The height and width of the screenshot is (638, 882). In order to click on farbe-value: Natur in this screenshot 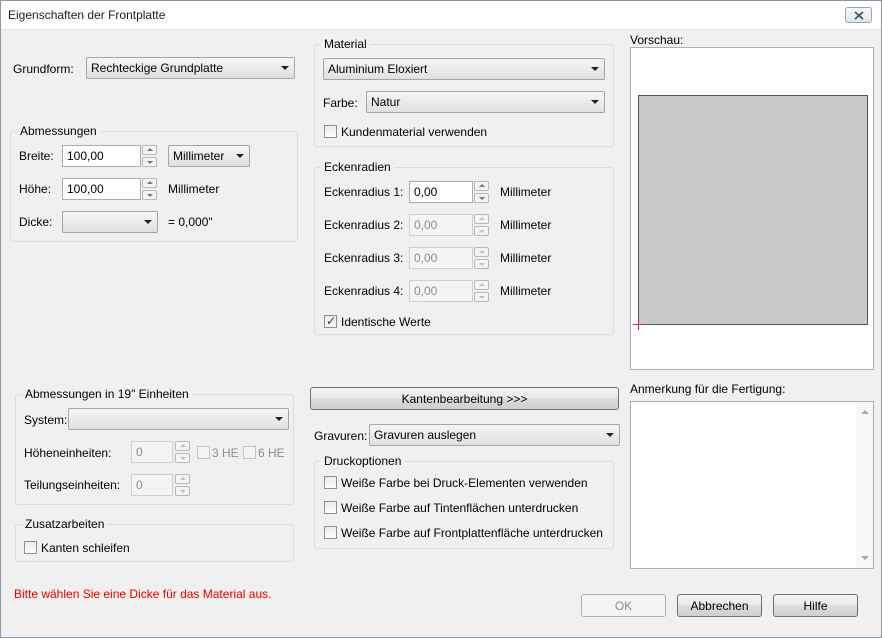, I will do `click(386, 102)`.